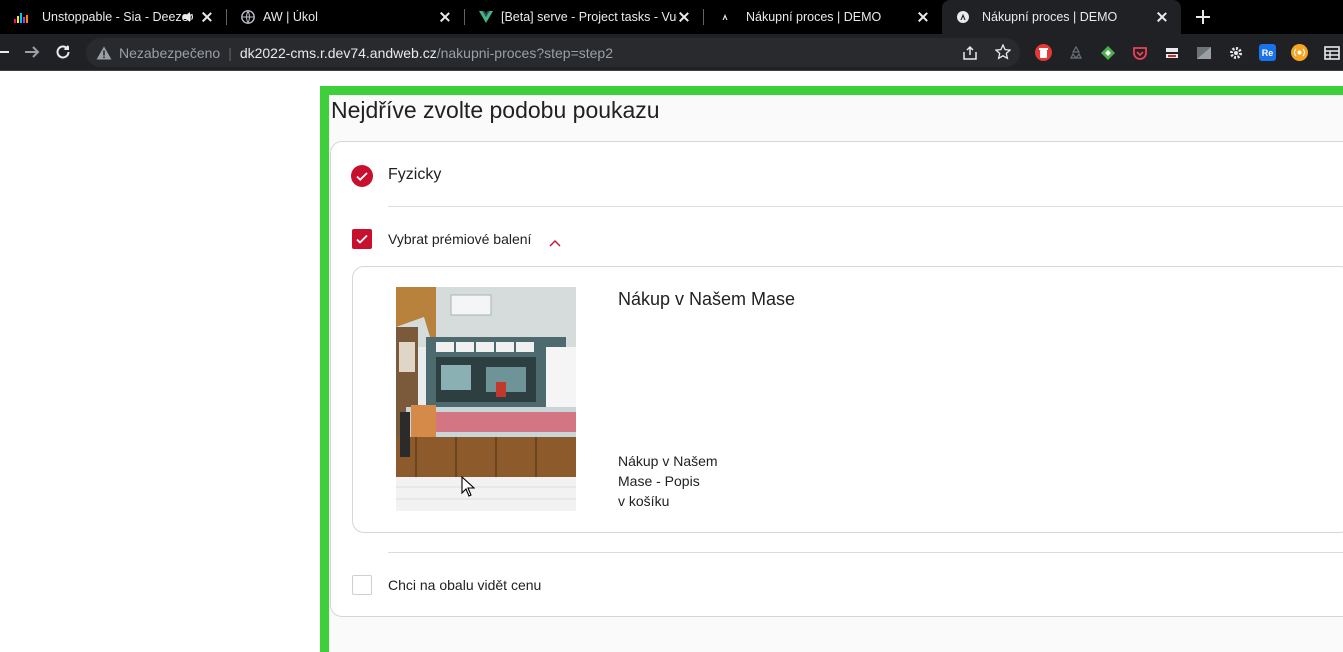  What do you see at coordinates (468, 486) in the screenshot?
I see `mouse-cursor-icon` at bounding box center [468, 486].